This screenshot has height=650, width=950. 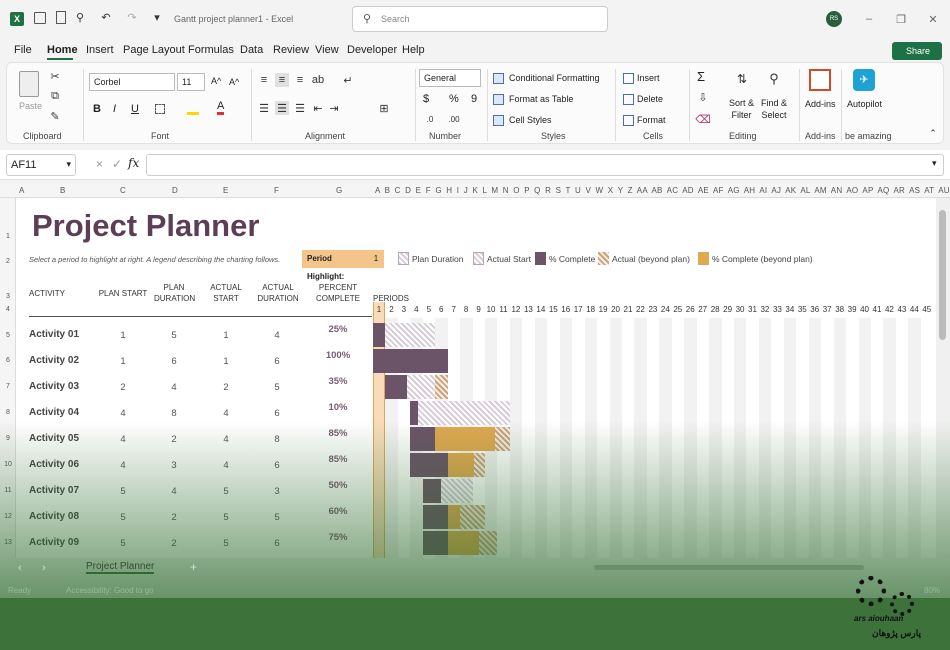 I want to click on clear-icon: ⌫, so click(x=703, y=119).